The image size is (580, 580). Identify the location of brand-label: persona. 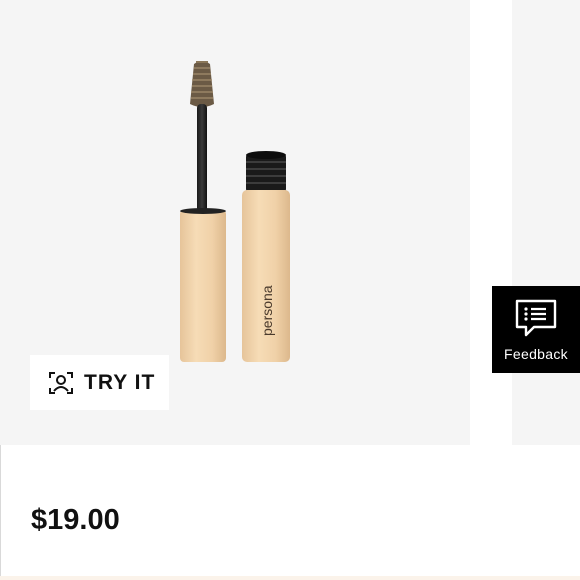
(267, 310).